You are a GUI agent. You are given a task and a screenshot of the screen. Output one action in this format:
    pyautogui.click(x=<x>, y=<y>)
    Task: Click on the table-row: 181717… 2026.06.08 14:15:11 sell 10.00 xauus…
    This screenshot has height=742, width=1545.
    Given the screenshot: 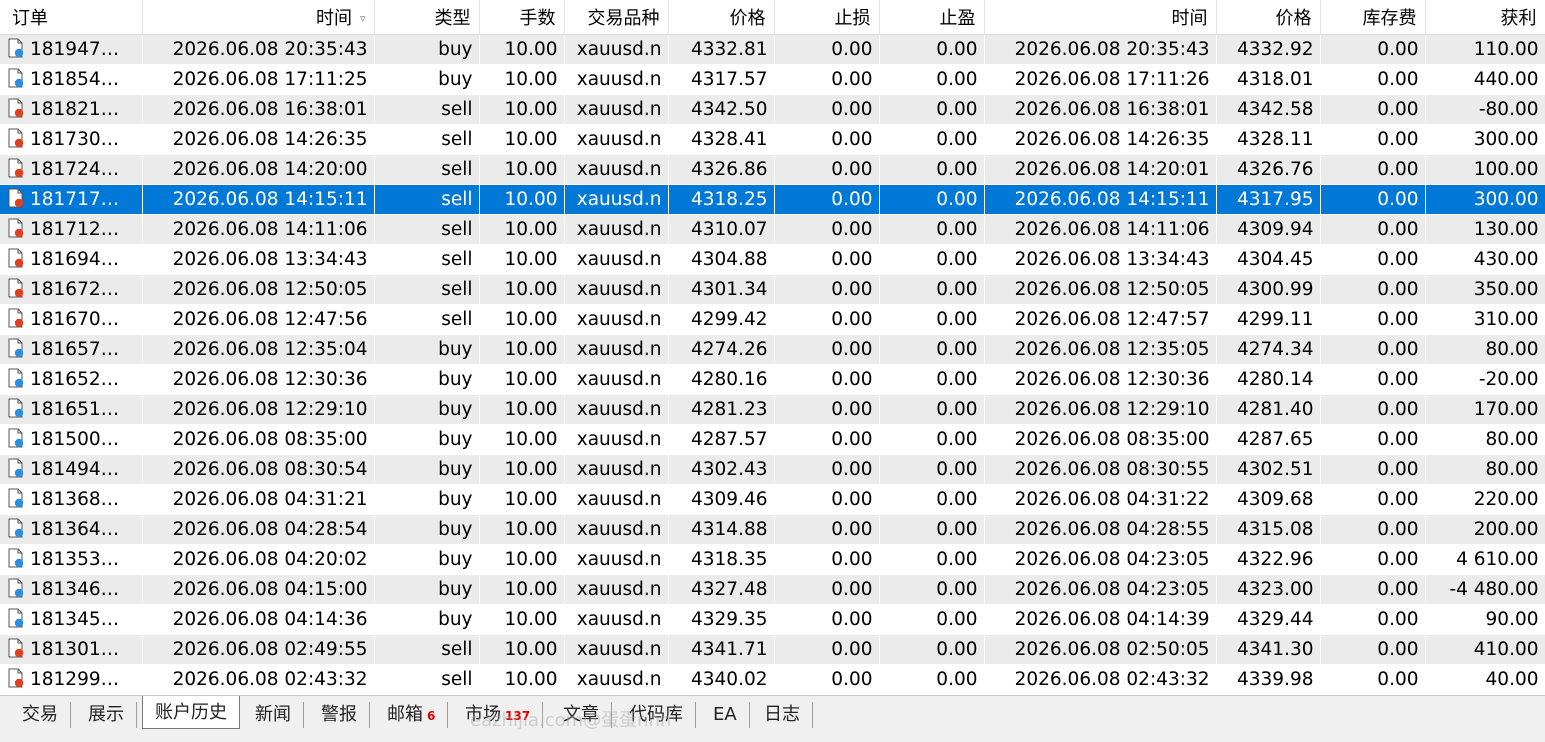 What is the action you would take?
    pyautogui.click(x=772, y=199)
    